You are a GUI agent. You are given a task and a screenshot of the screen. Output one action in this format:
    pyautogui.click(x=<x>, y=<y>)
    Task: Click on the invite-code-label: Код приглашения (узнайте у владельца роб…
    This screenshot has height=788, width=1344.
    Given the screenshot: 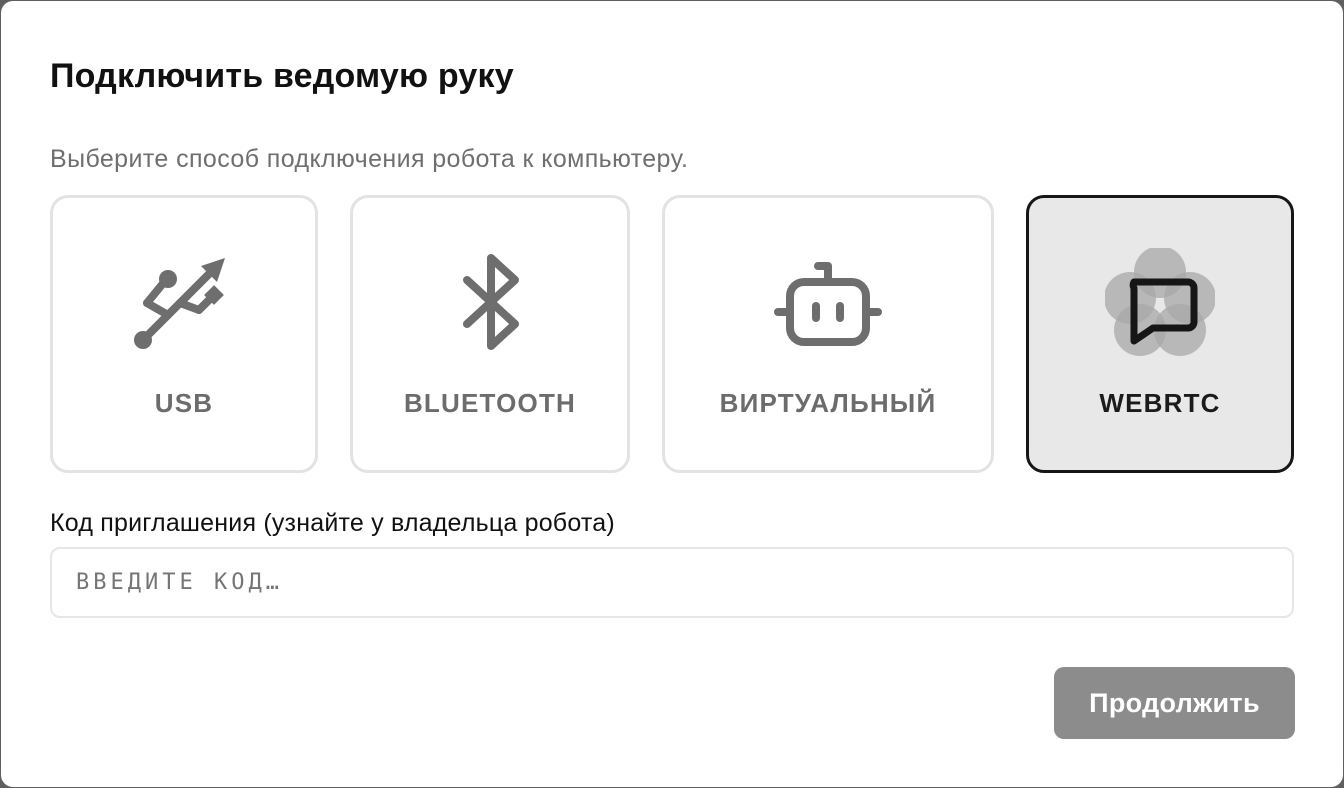 What is the action you would take?
    pyautogui.click(x=332, y=523)
    